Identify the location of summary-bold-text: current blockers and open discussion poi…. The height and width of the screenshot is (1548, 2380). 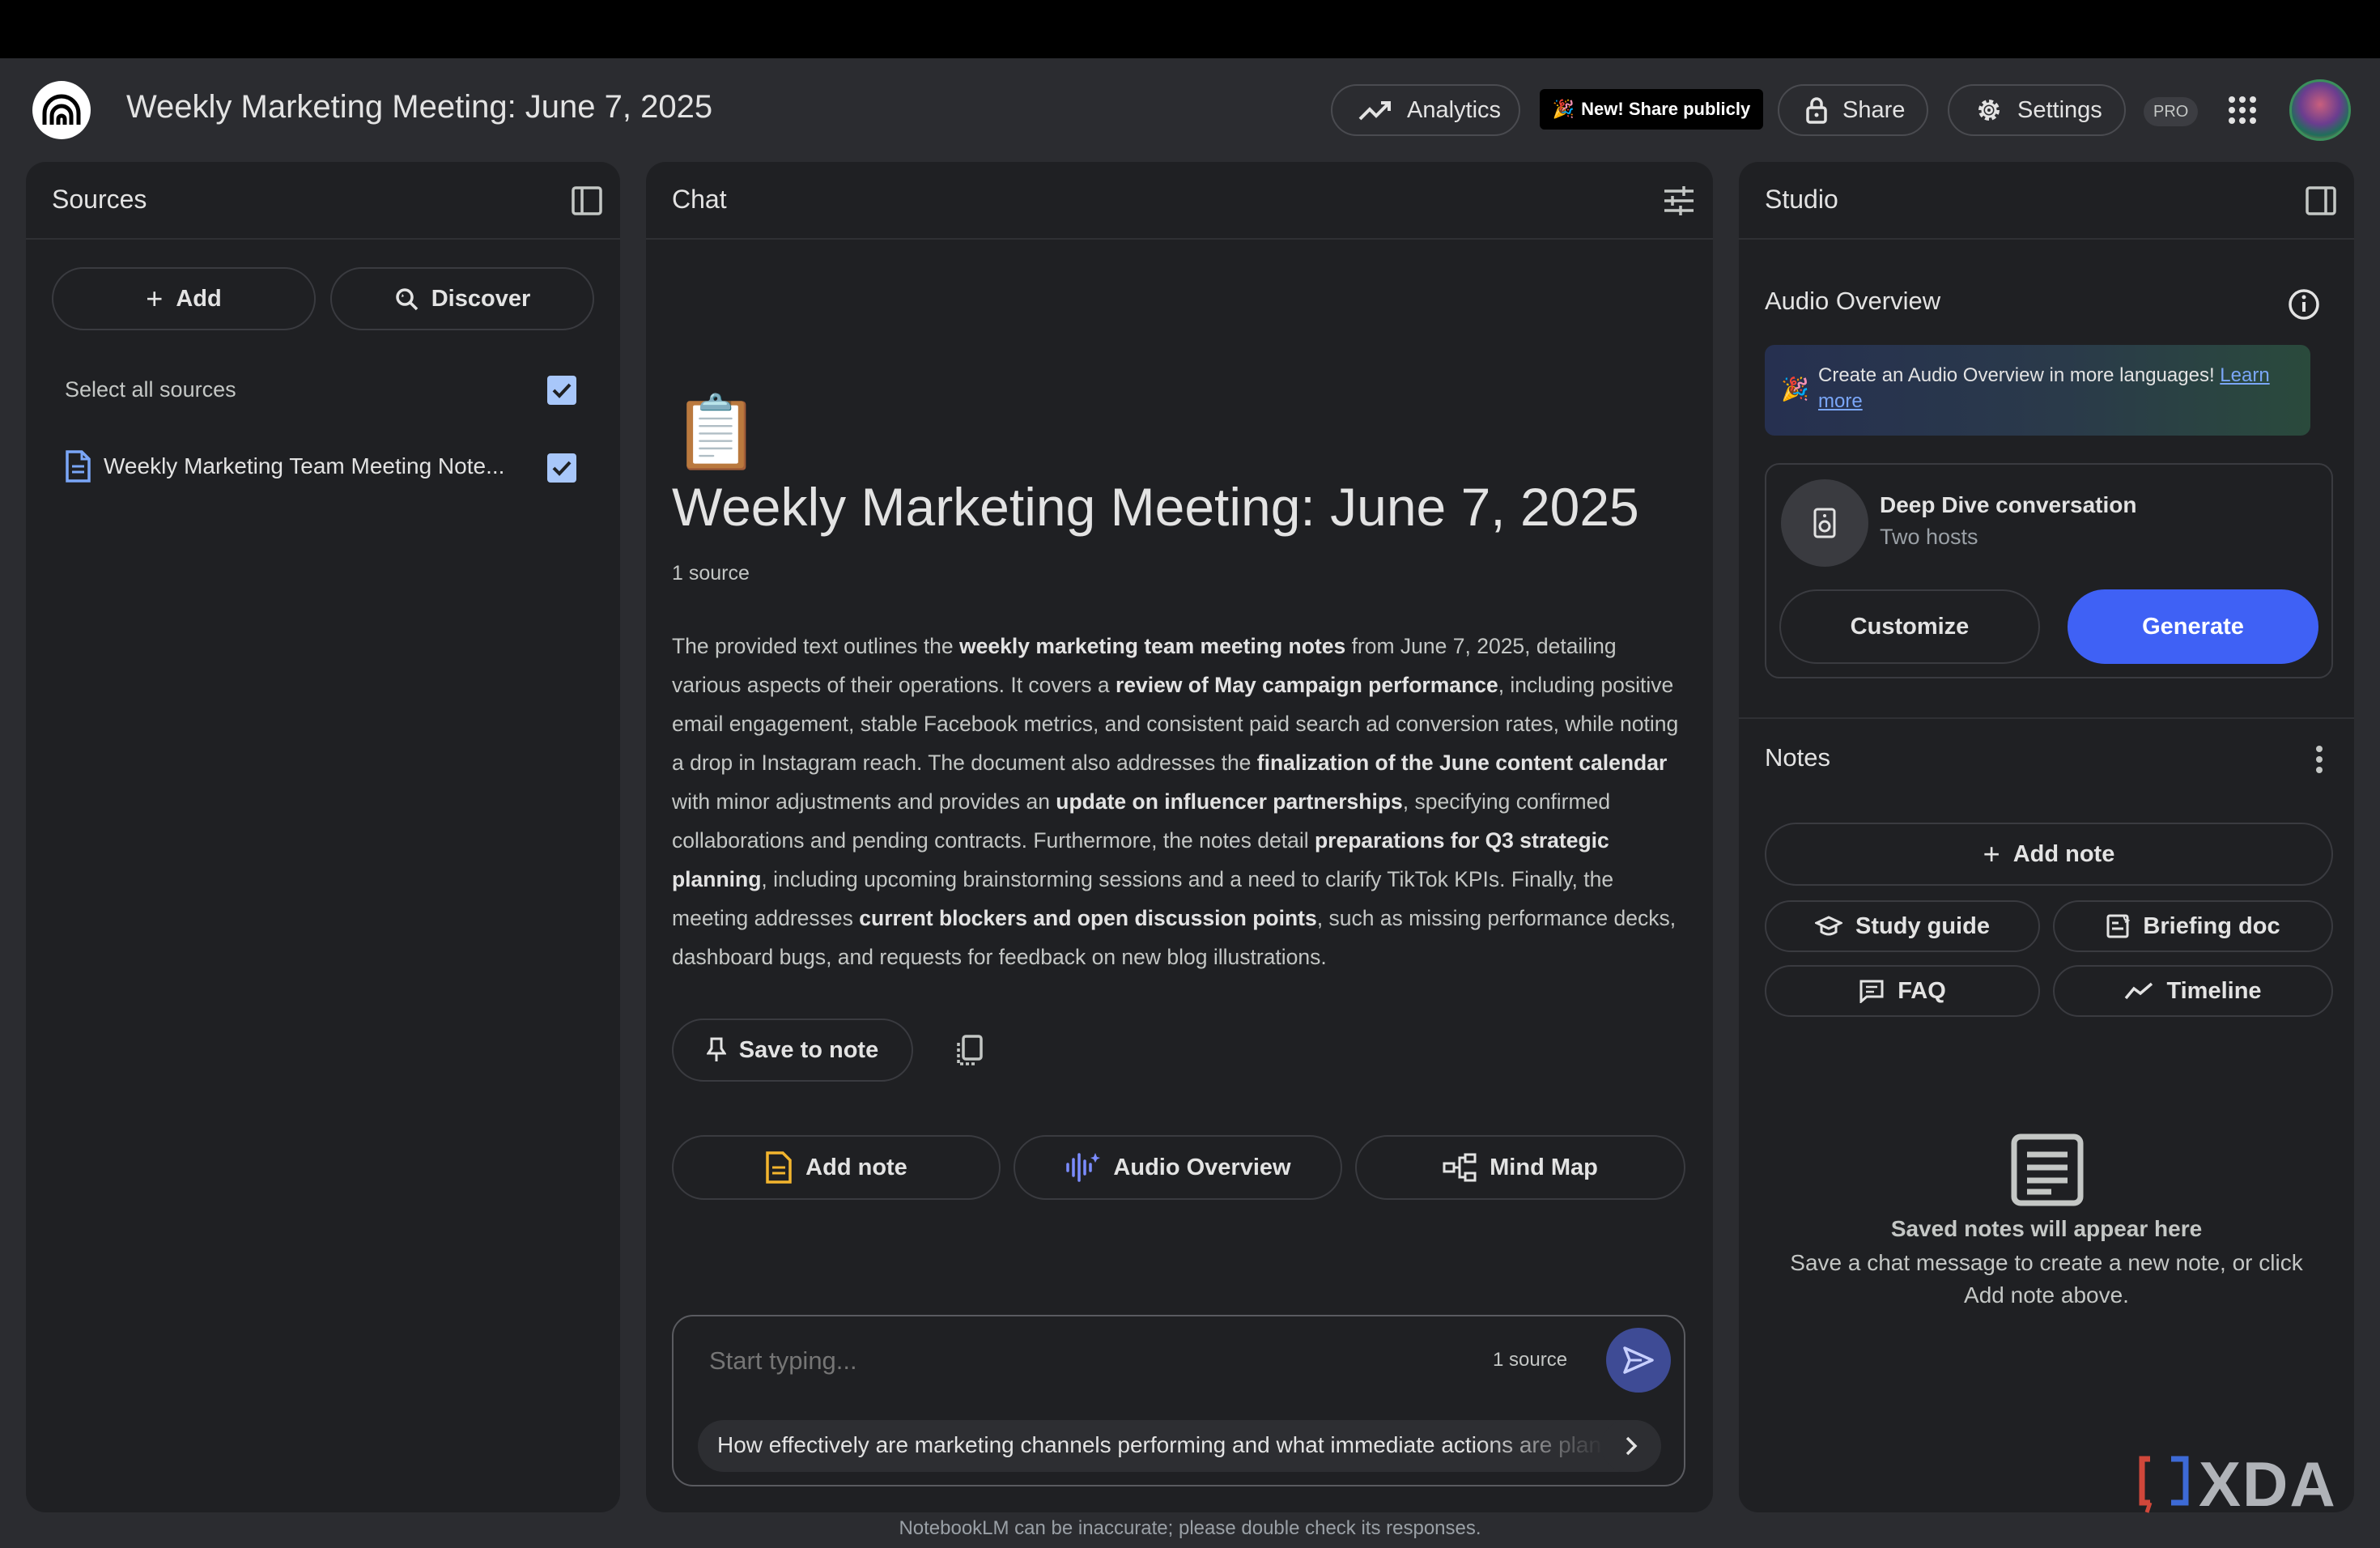
(1088, 918).